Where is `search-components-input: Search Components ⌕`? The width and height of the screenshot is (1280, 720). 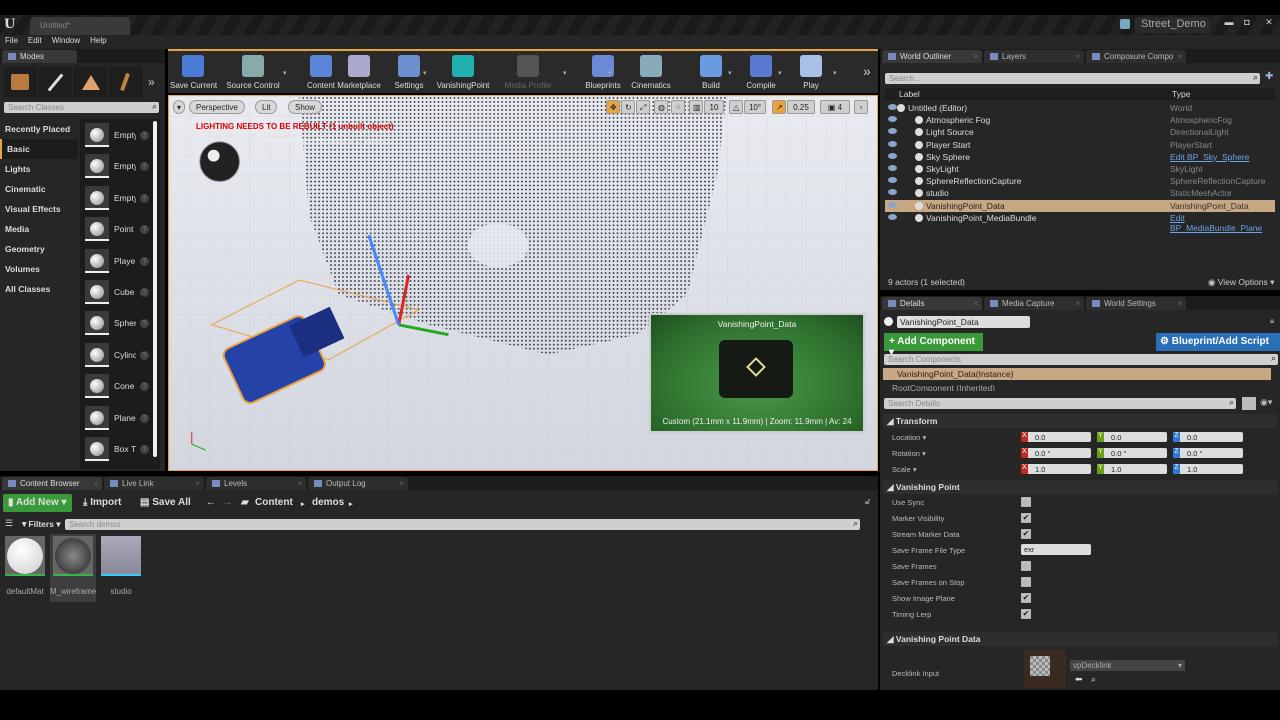
search-components-input: Search Components ⌕ is located at coordinates (1081, 359).